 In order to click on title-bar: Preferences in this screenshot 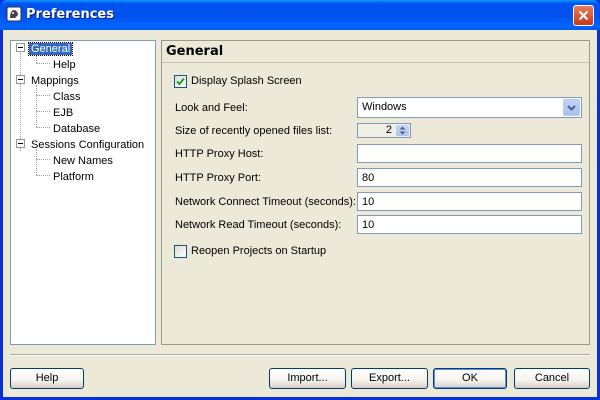, I will do `click(300, 15)`.